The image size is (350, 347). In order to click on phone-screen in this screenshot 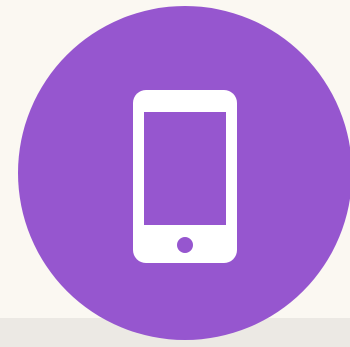, I will do `click(185, 168)`.